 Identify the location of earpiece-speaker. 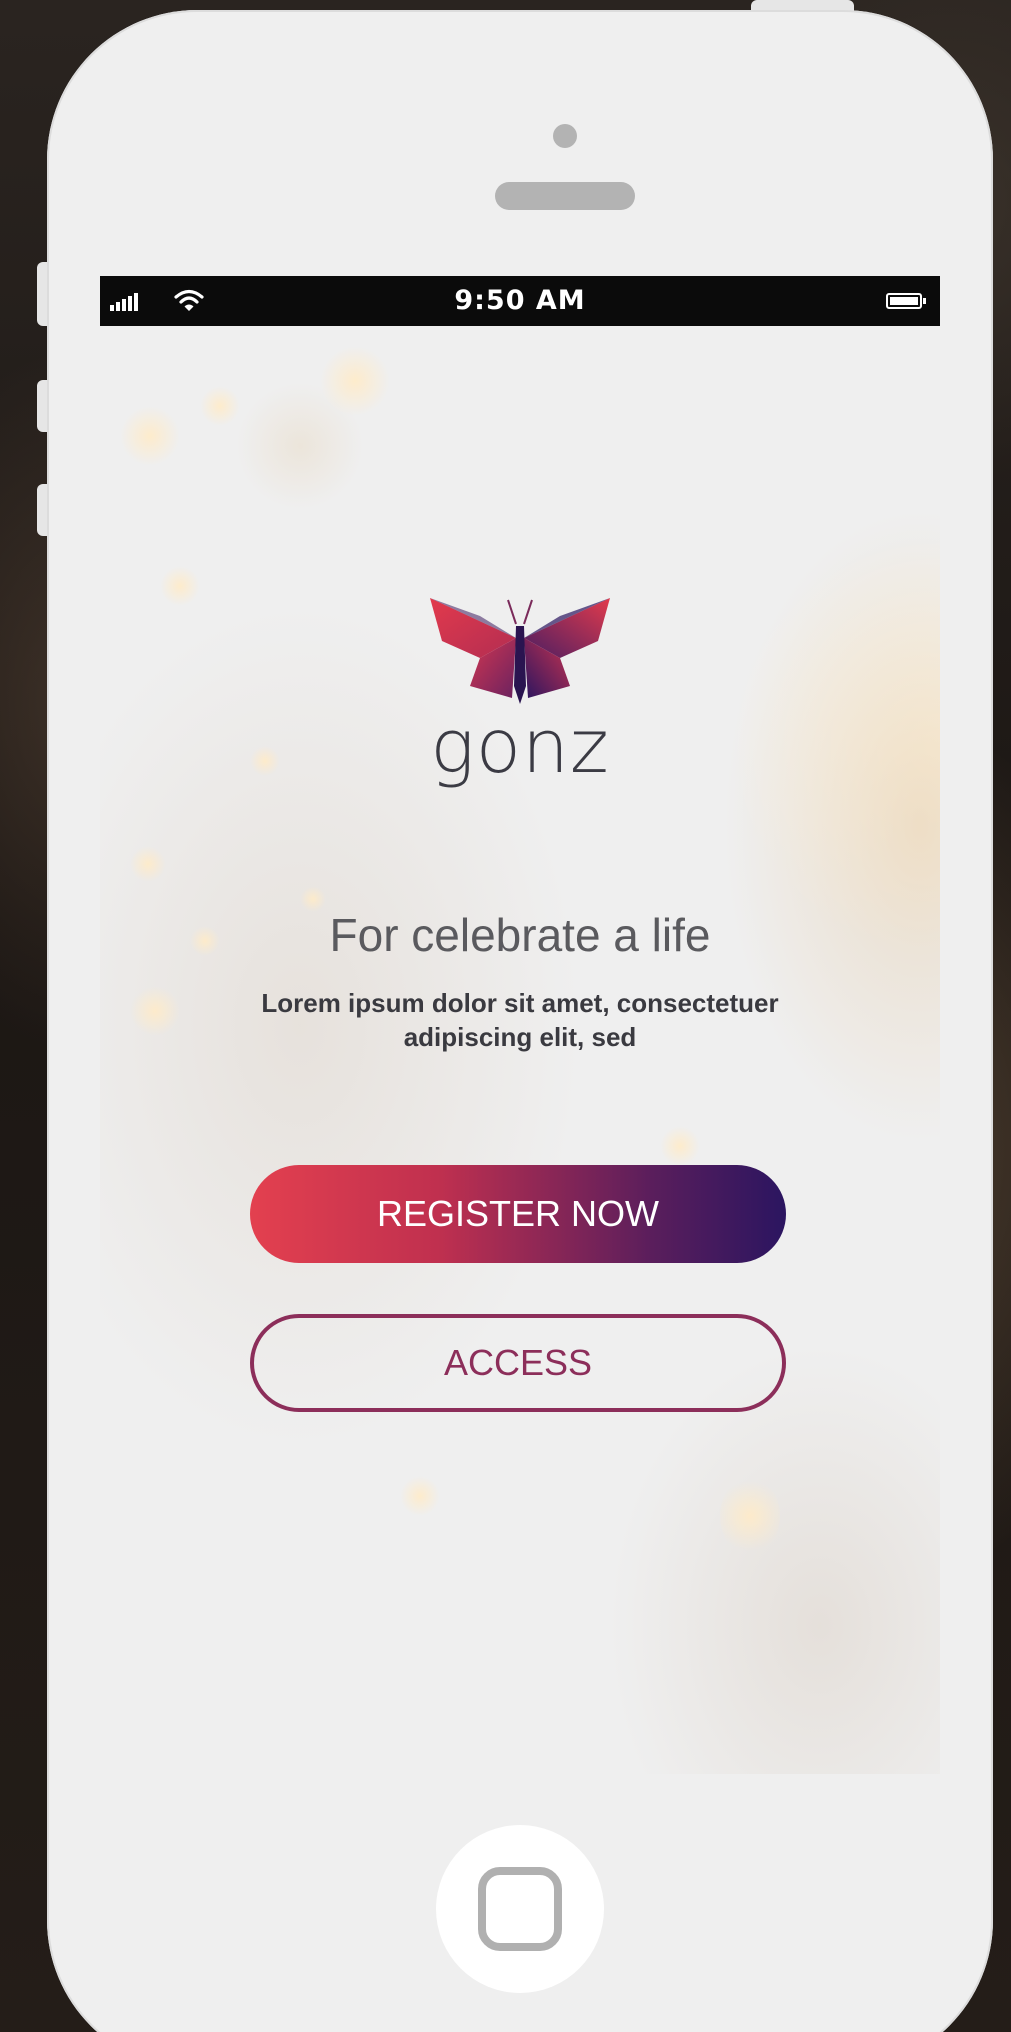
(565, 196).